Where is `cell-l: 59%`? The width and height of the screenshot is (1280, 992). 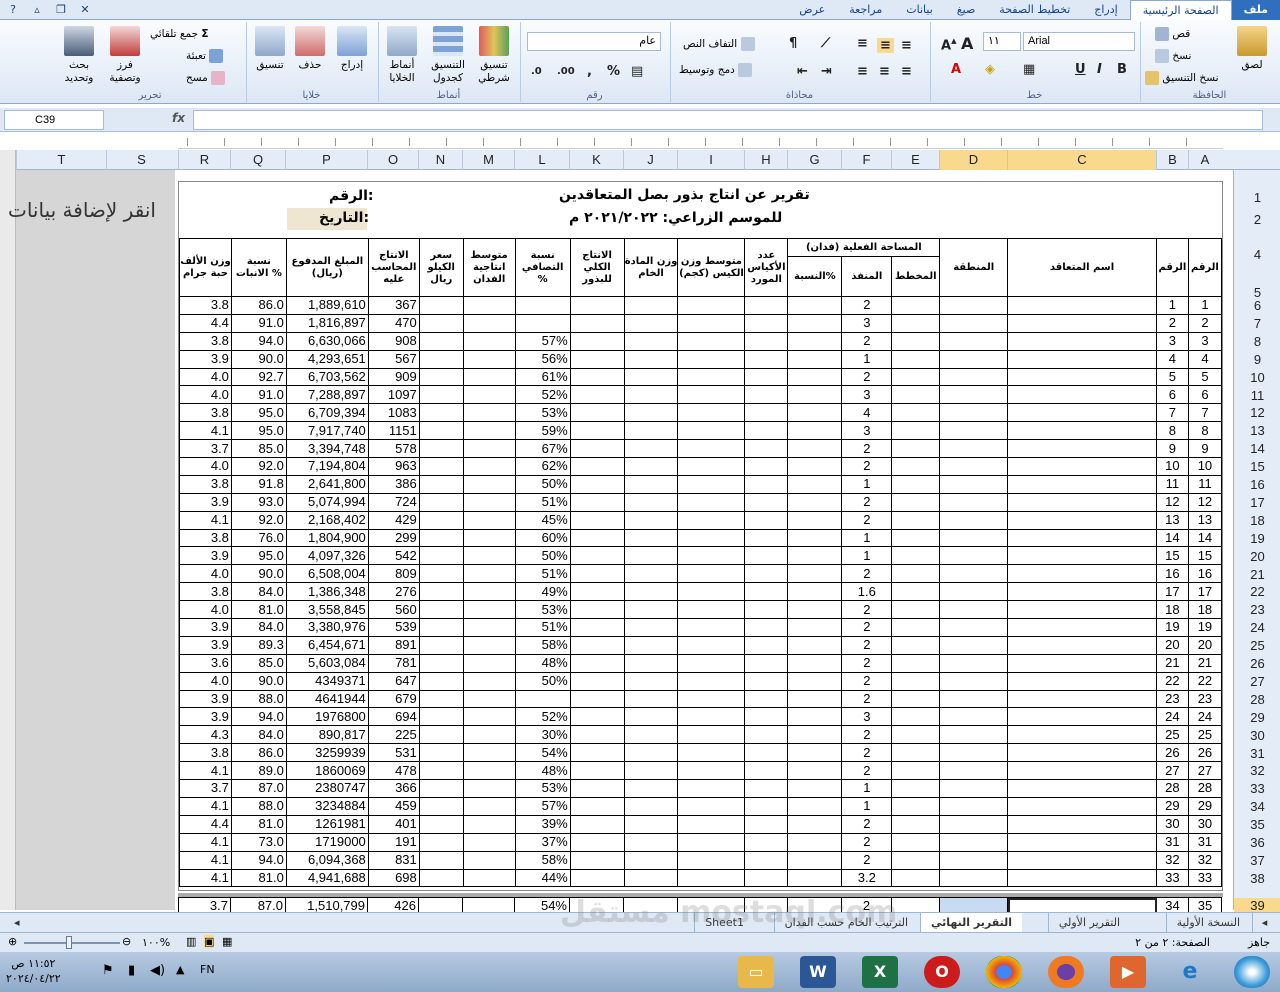
cell-l: 59% is located at coordinates (542, 431).